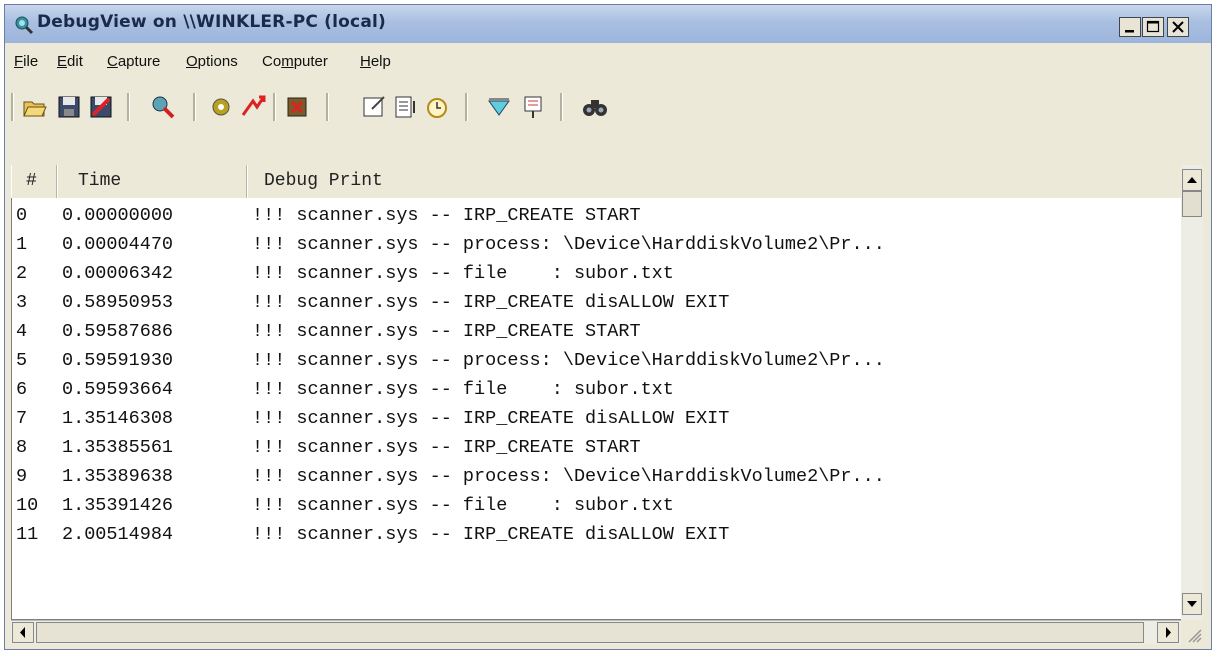 Image resolution: width=1218 pixels, height=655 pixels. What do you see at coordinates (118, 418) in the screenshot?
I see `row-time: 1.35146308` at bounding box center [118, 418].